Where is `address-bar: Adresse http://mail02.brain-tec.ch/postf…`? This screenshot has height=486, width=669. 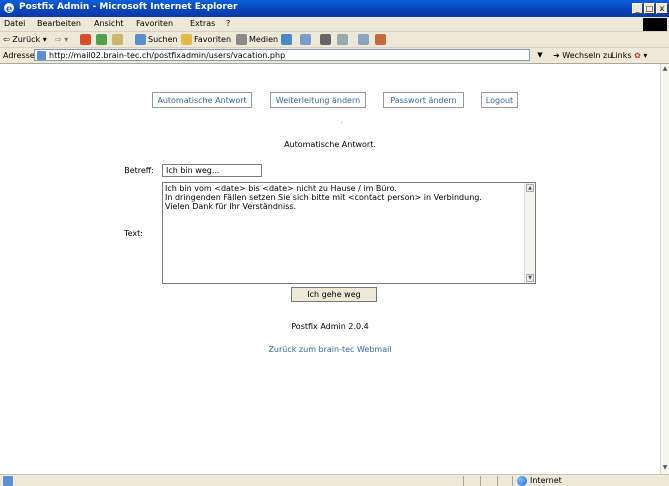 address-bar: Adresse http://mail02.brain-tec.ch/postf… is located at coordinates (334, 56).